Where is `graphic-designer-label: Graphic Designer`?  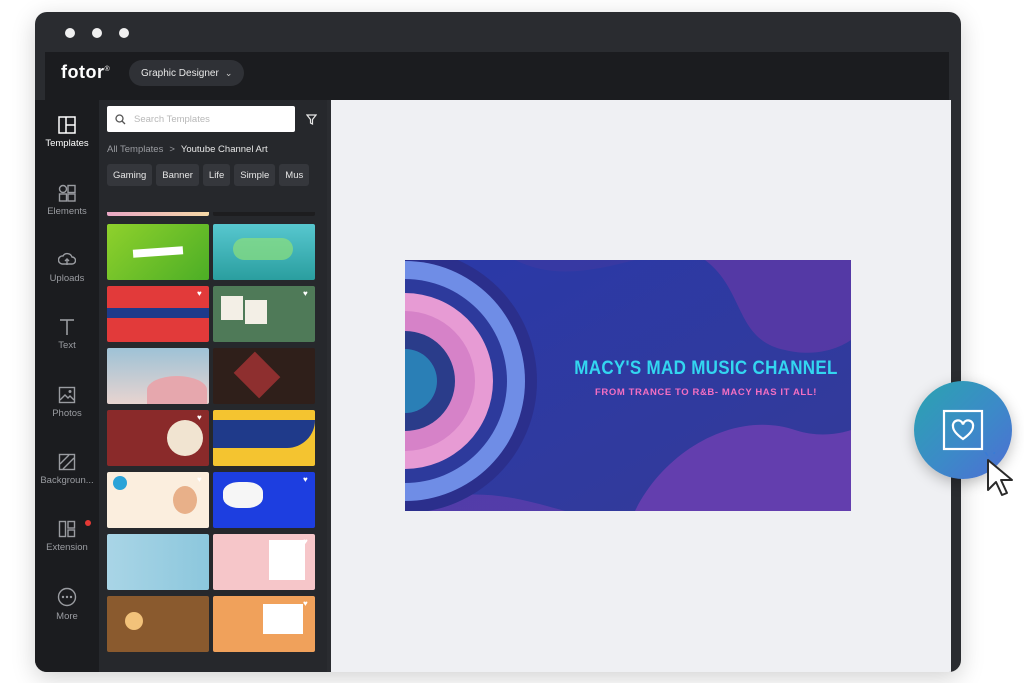 graphic-designer-label: Graphic Designer is located at coordinates (180, 73).